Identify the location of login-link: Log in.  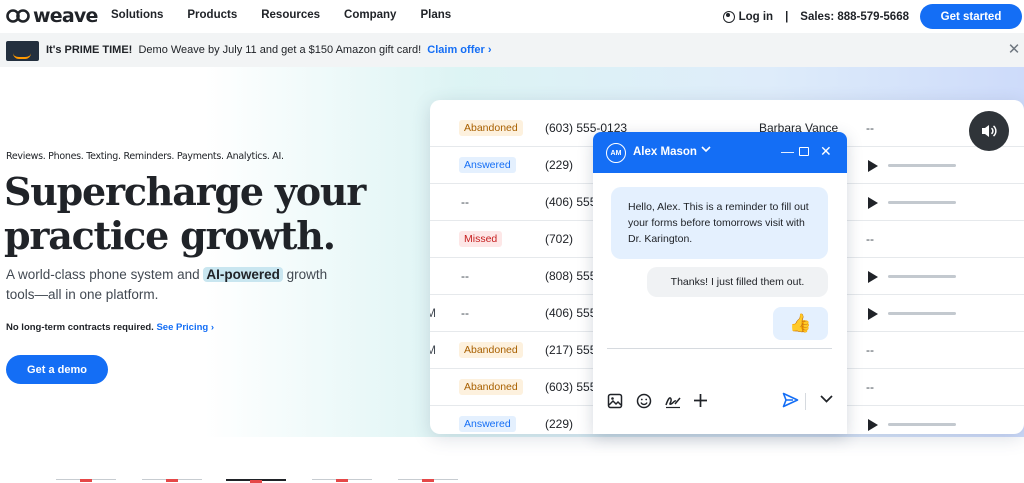
(748, 16).